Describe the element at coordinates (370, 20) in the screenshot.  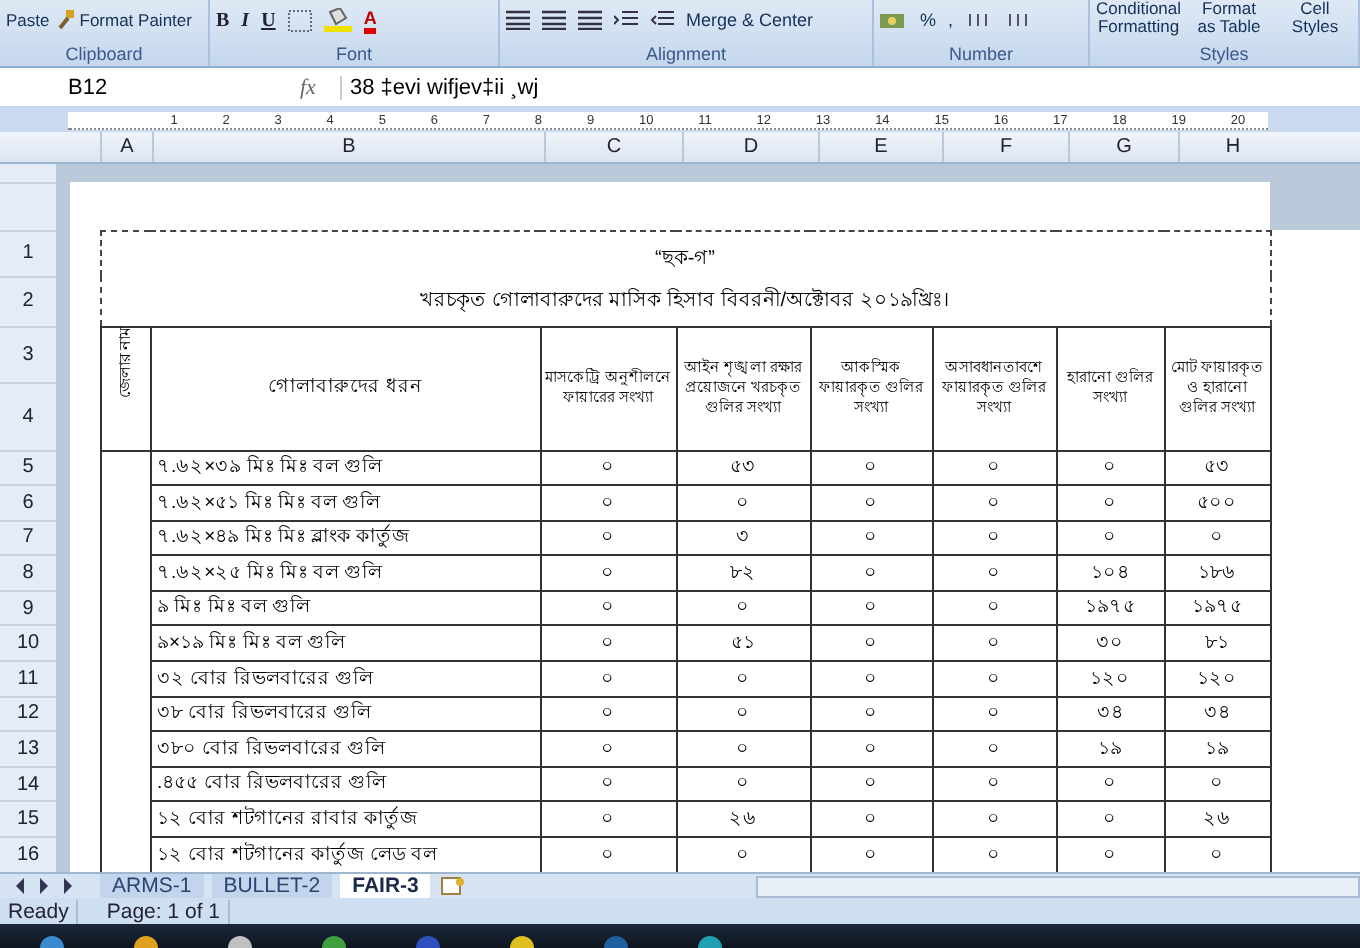
I see `font-color-button: A` at that location.